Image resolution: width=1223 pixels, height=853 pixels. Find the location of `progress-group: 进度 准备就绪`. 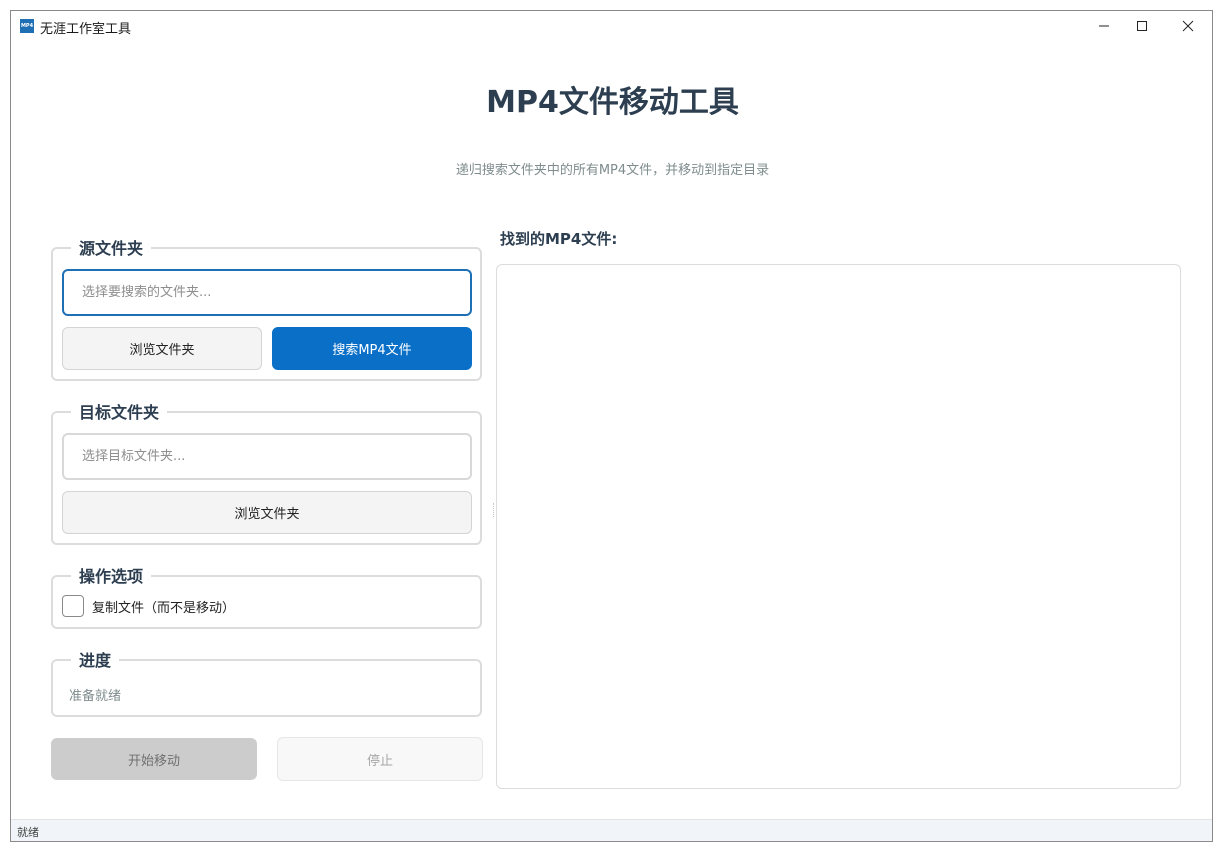

progress-group: 进度 准备就绪 is located at coordinates (266, 682).